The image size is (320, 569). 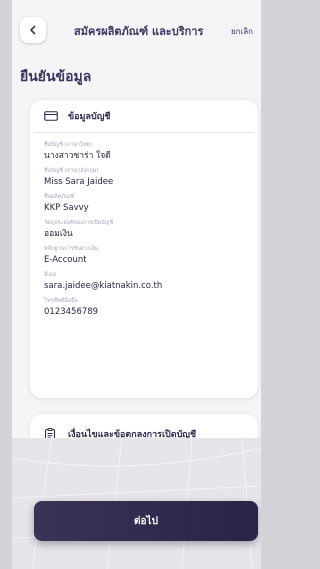 I want to click on field-value: 0123456789, so click(x=71, y=312).